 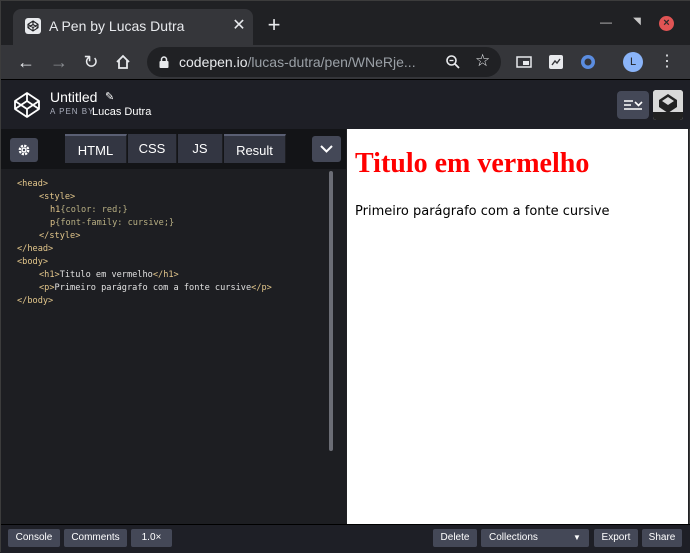 What do you see at coordinates (57, 197) in the screenshot?
I see `code-line: <style>` at bounding box center [57, 197].